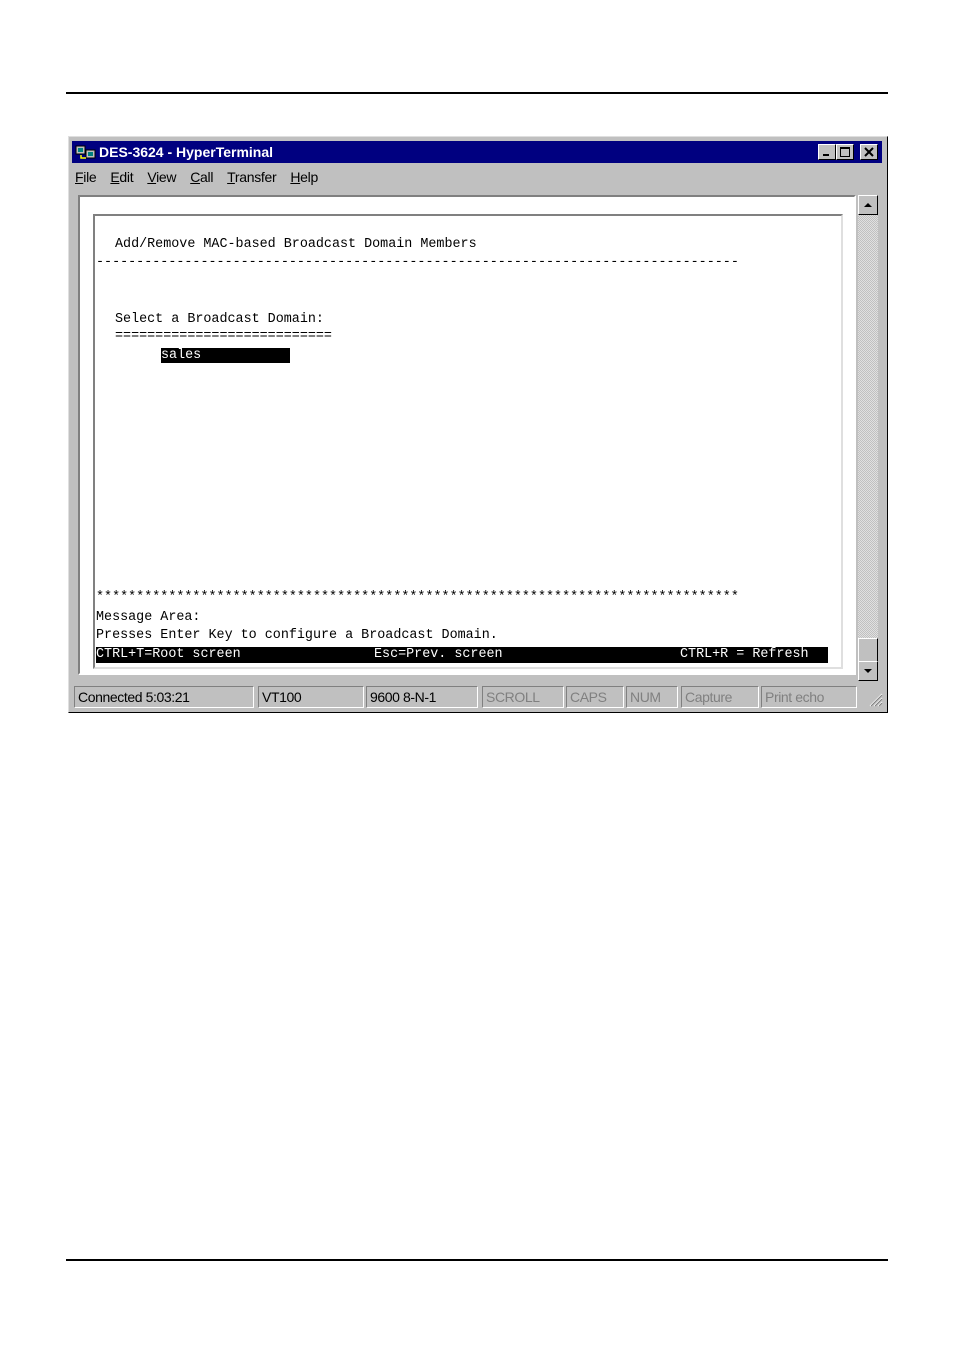 This screenshot has width=954, height=1351. I want to click on menu-edit: Edit, so click(121, 179).